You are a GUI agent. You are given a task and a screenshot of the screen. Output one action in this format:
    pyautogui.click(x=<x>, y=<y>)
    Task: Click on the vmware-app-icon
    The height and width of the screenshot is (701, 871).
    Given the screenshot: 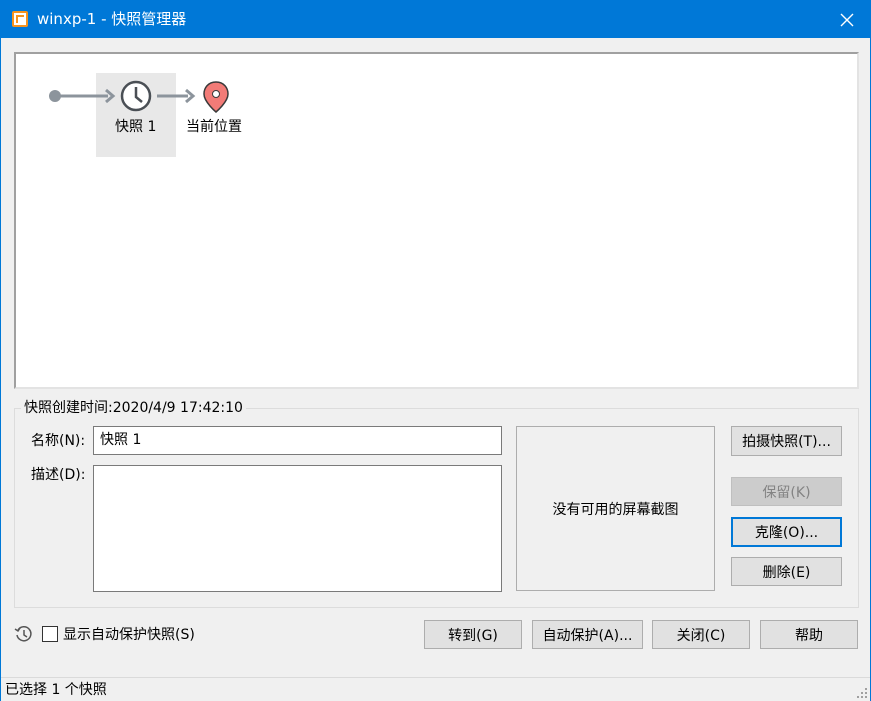 What is the action you would take?
    pyautogui.click(x=20, y=19)
    